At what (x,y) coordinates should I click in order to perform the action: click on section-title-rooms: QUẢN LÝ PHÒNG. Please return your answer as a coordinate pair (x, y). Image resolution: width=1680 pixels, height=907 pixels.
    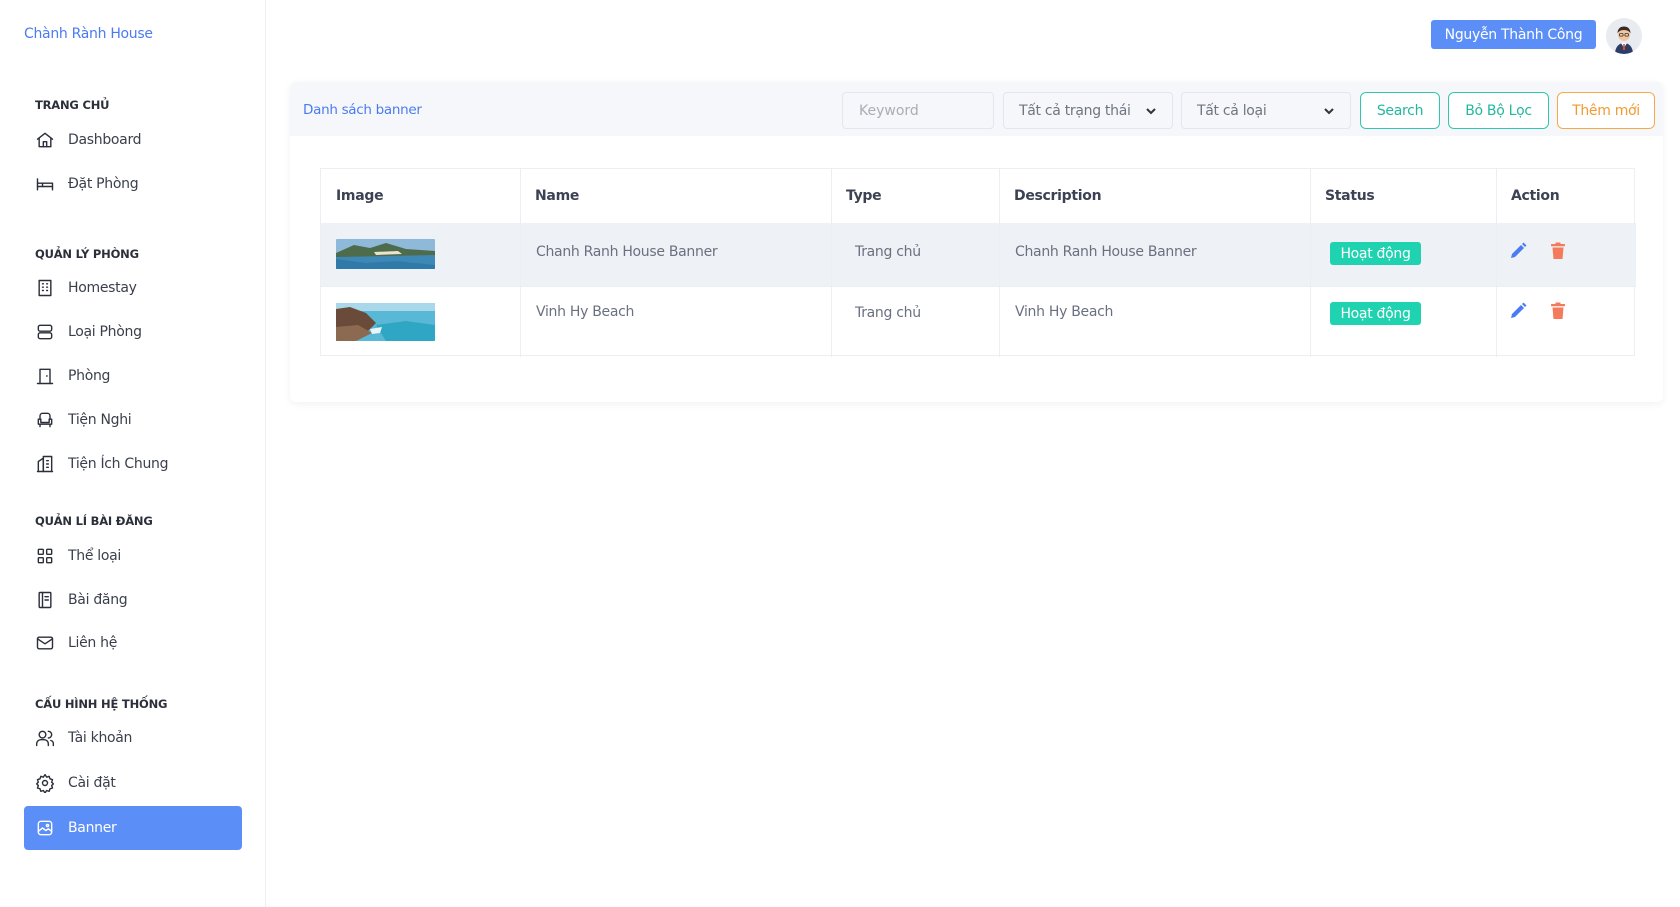
    Looking at the image, I should click on (87, 254).